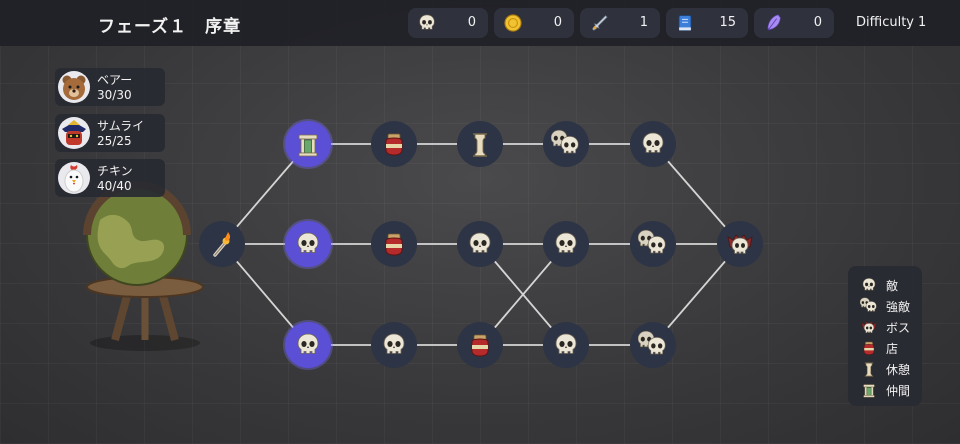 This screenshot has height=444, width=960. Describe the element at coordinates (898, 306) in the screenshot. I see `legend-label: 強敵` at that location.